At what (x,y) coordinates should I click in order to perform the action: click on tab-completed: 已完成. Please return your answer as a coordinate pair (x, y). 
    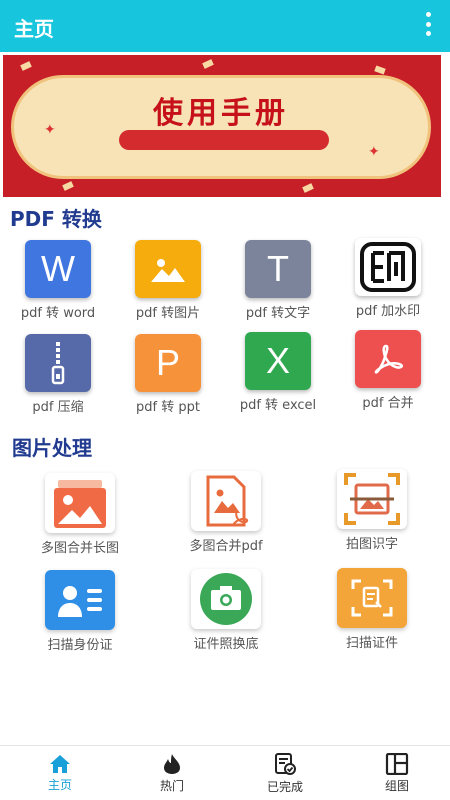
    Looking at the image, I should click on (285, 773).